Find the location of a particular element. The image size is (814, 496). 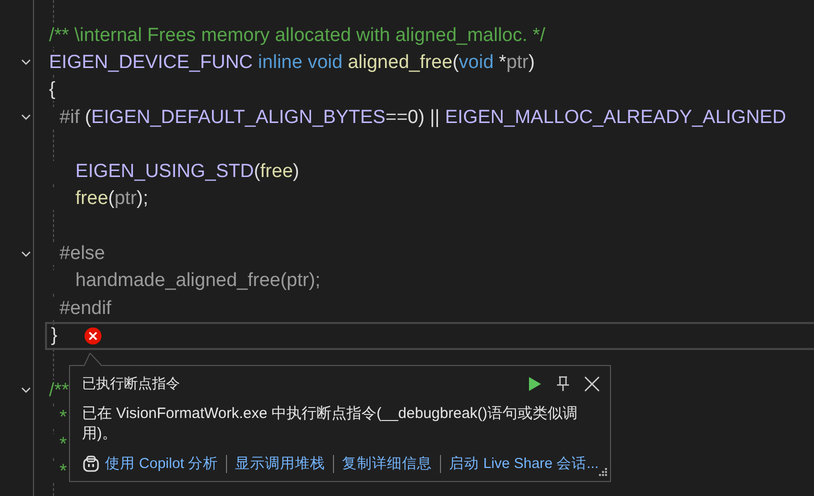

popup-title: 已执行断点指令 is located at coordinates (131, 384).